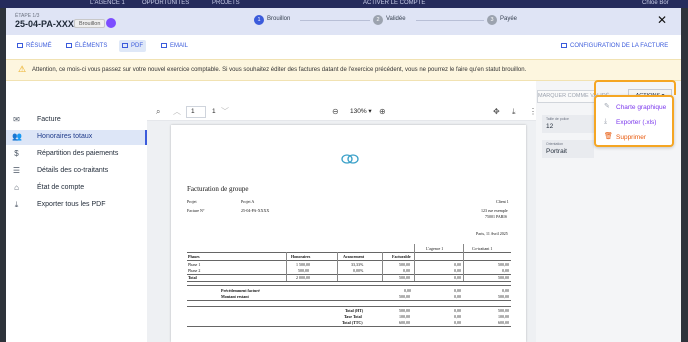 The height and width of the screenshot is (342, 688). I want to click on table-header: Avancement, so click(354, 256).